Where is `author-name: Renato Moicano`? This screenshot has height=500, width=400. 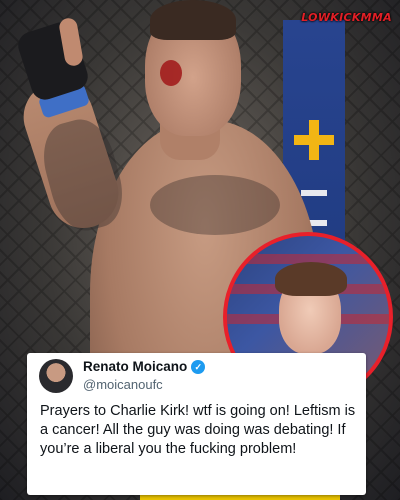 author-name: Renato Moicano is located at coordinates (135, 366).